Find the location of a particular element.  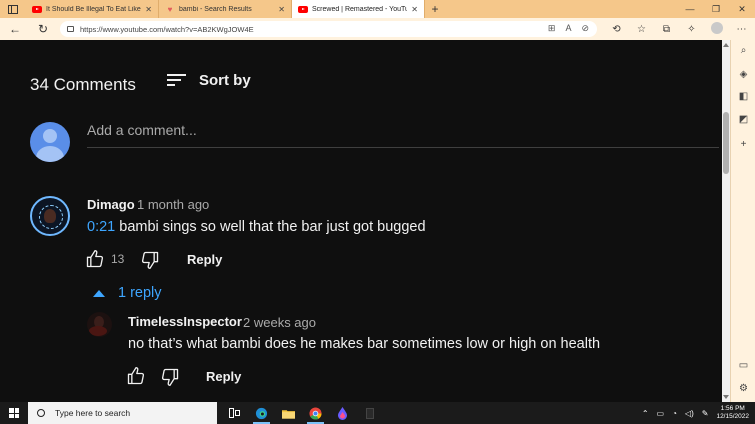

office-icon: ◧ is located at coordinates (743, 96).